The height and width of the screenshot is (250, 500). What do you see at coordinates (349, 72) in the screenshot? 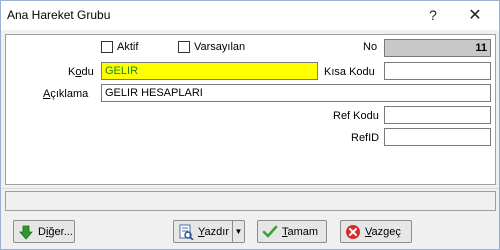
I see `kisa-kodu-label: Kısa Kodu` at bounding box center [349, 72].